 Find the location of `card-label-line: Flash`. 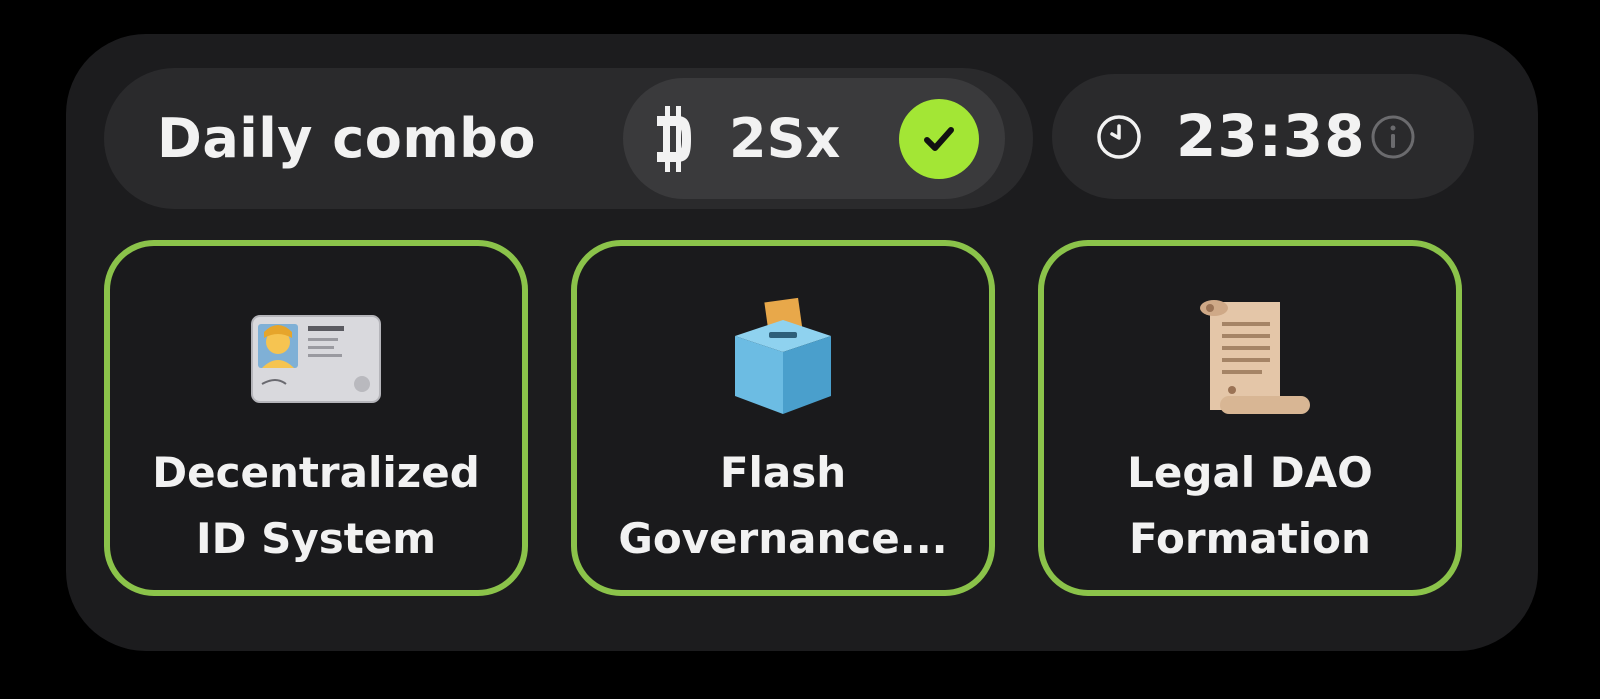

card-label-line: Flash is located at coordinates (783, 472).